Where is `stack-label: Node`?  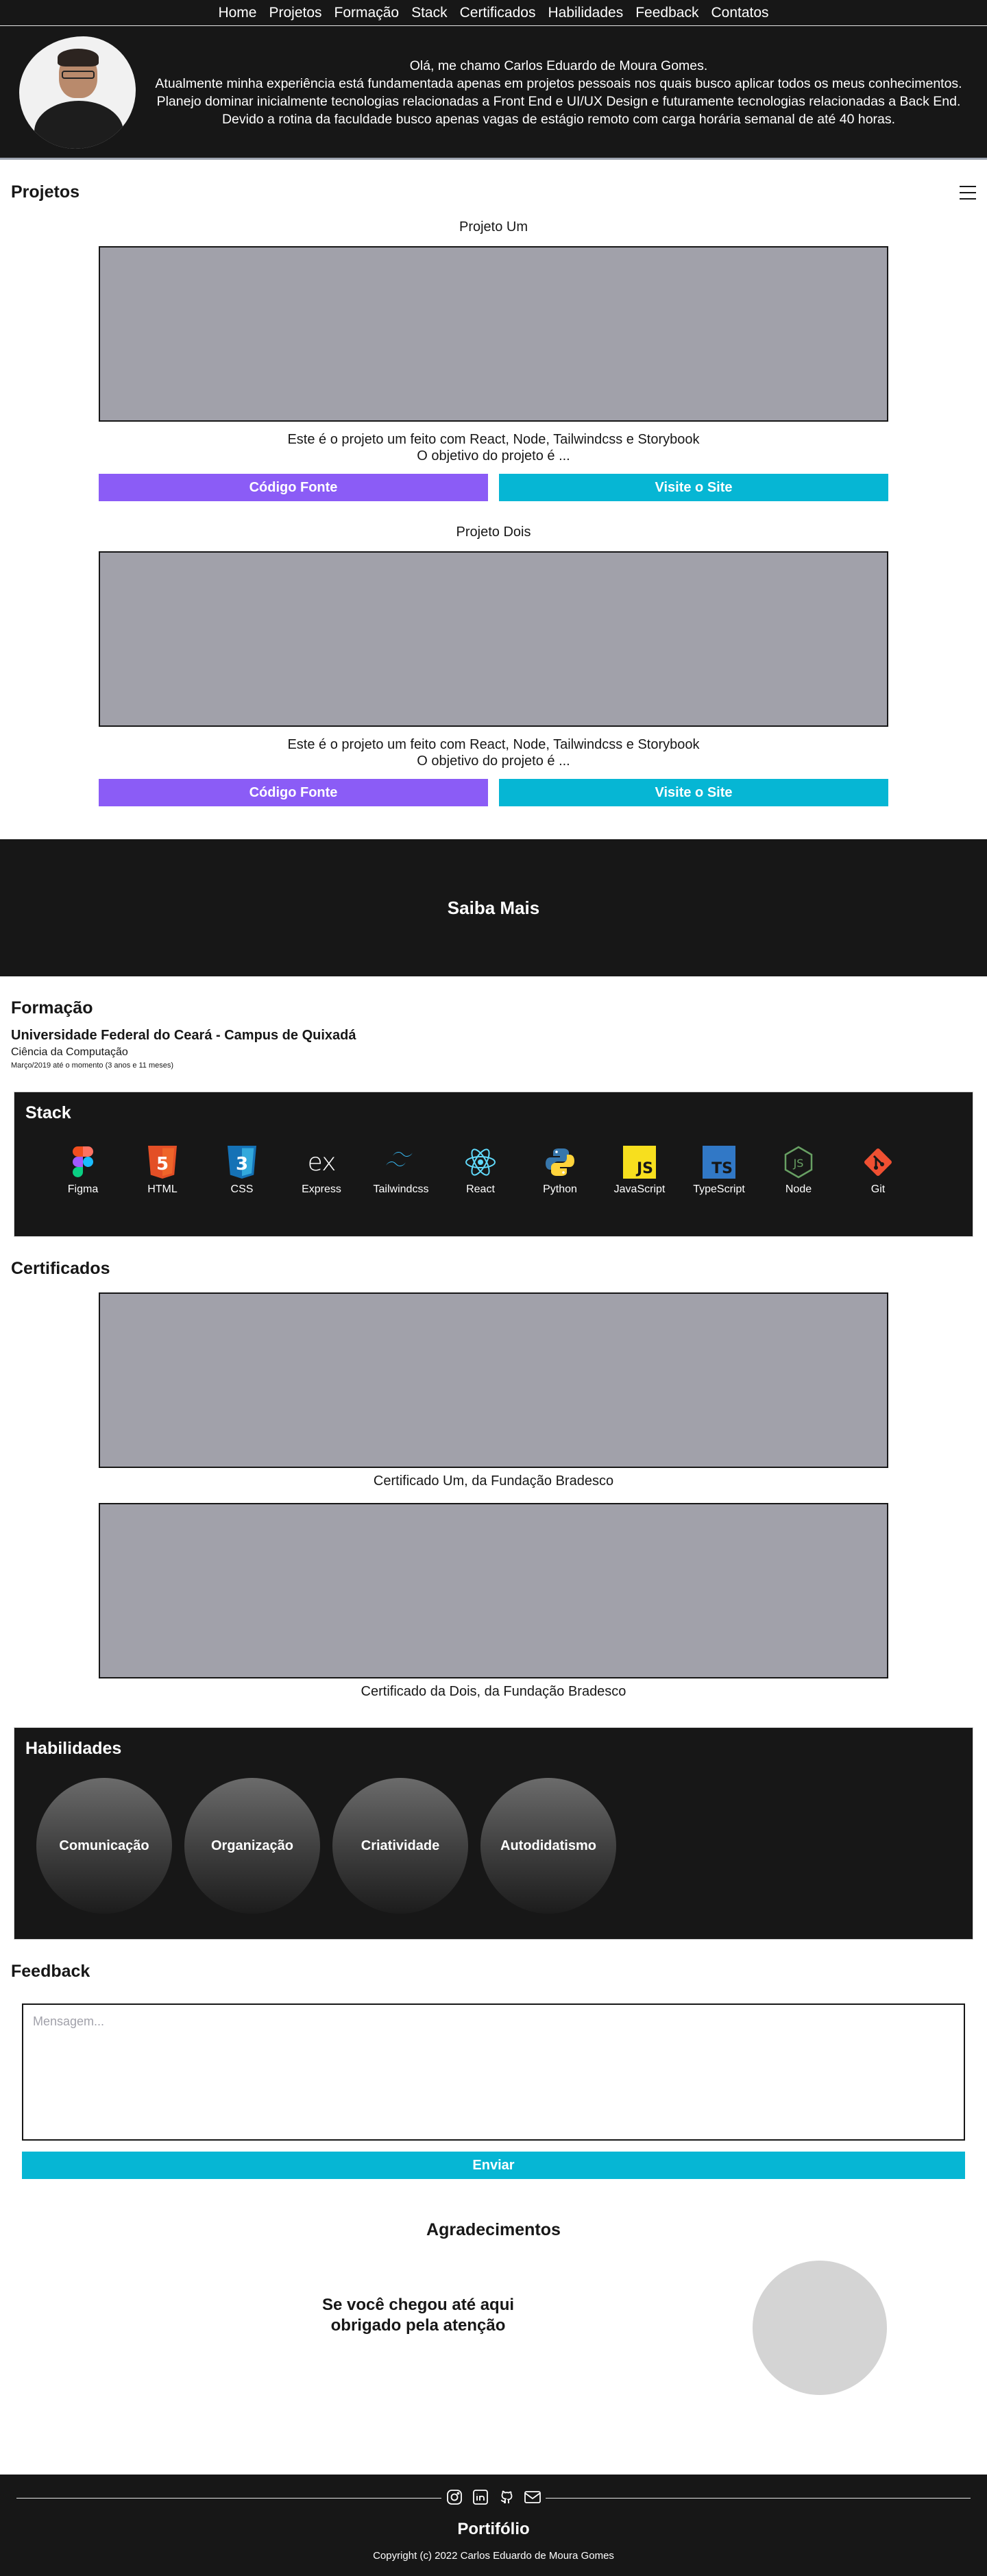 stack-label: Node is located at coordinates (798, 1189).